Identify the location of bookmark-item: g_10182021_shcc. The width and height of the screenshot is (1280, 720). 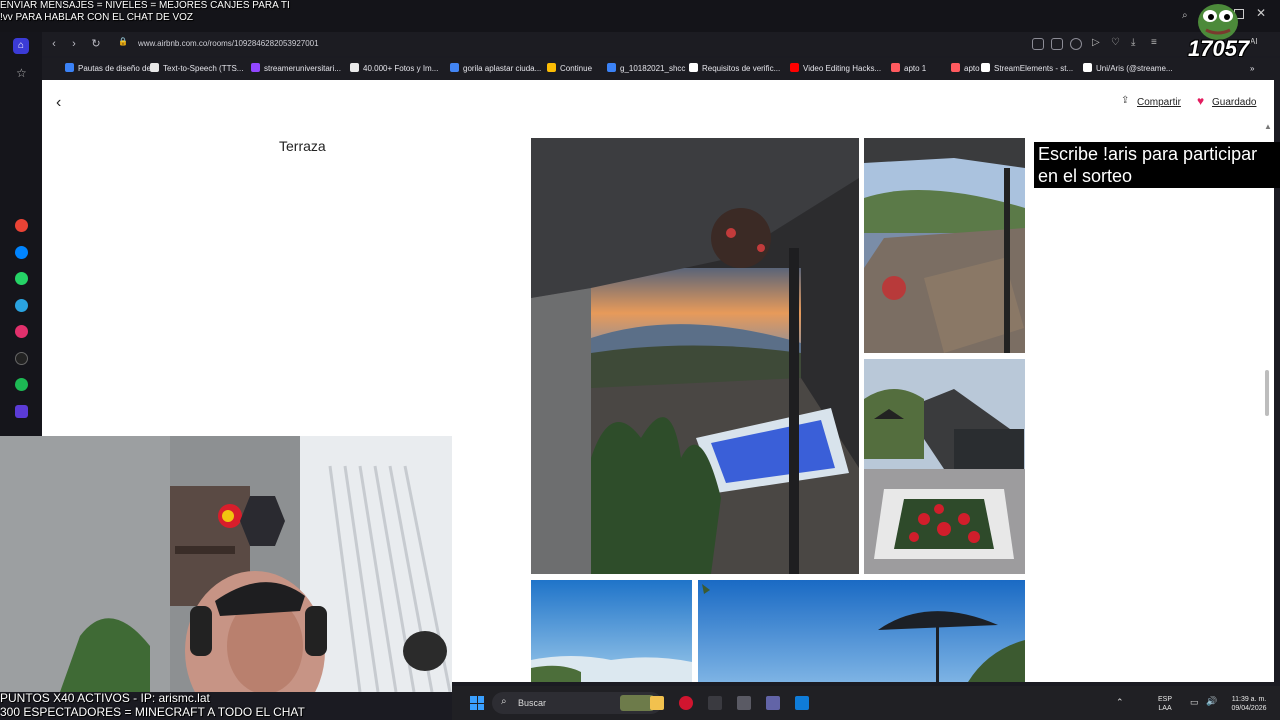
(646, 69).